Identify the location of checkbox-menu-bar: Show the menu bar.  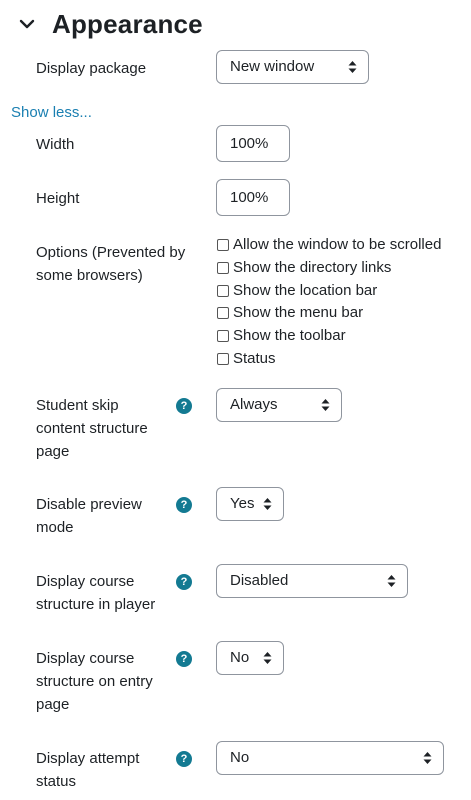
(290, 313).